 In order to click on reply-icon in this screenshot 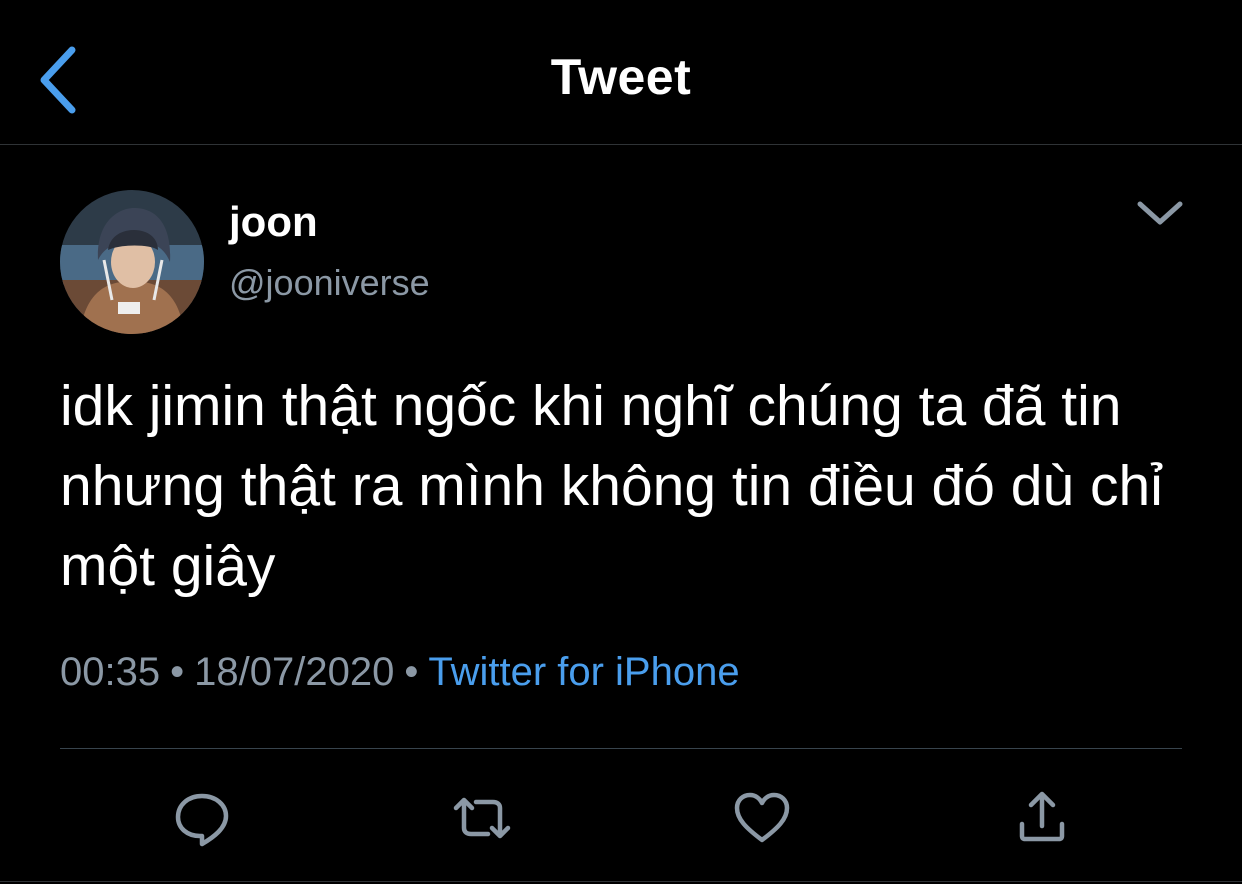, I will do `click(202, 820)`.